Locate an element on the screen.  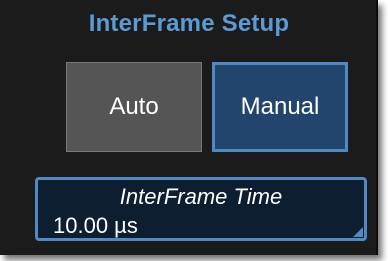
interframe-time-label: InterFrame Time is located at coordinates (201, 196).